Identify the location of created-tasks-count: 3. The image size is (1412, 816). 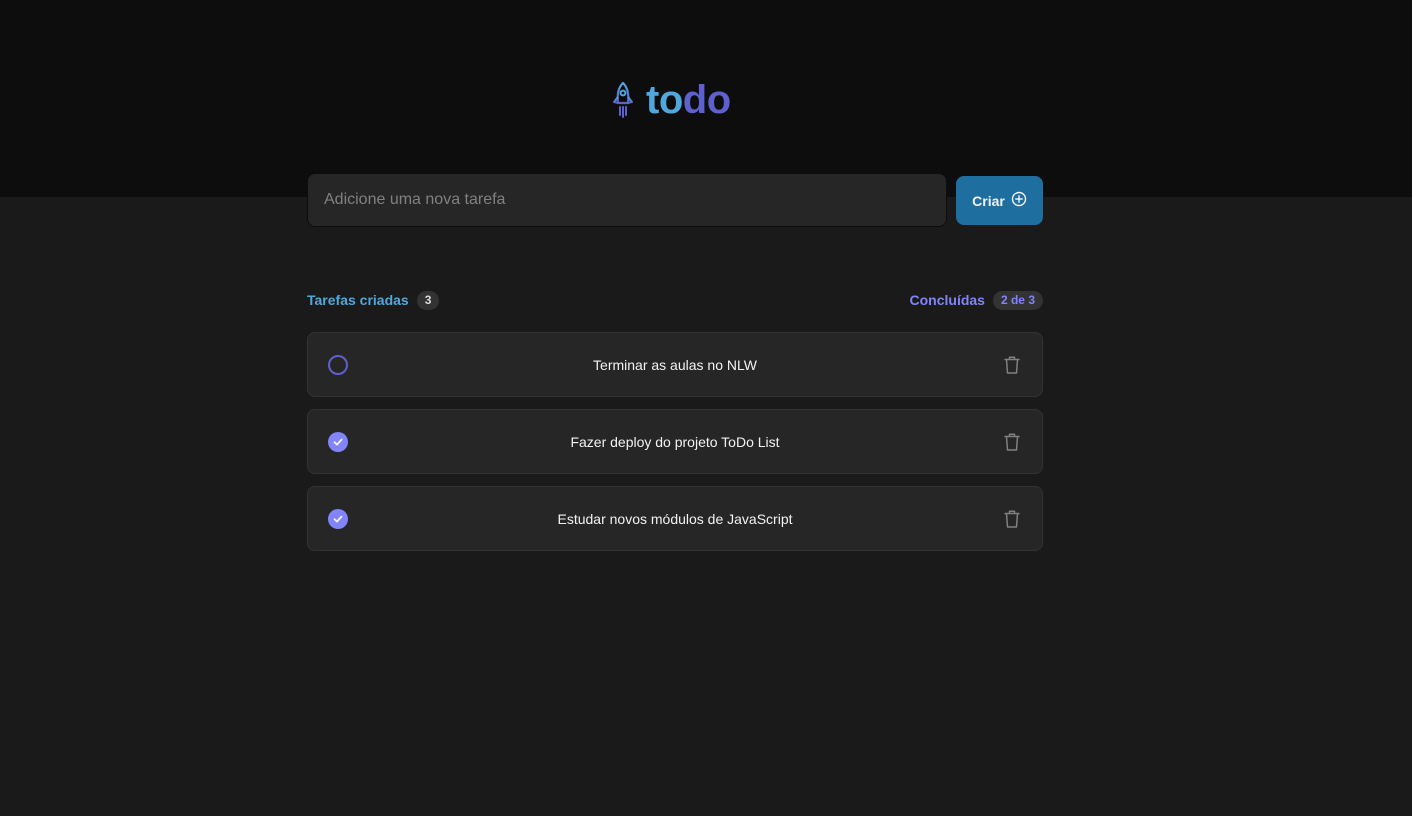
(428, 300).